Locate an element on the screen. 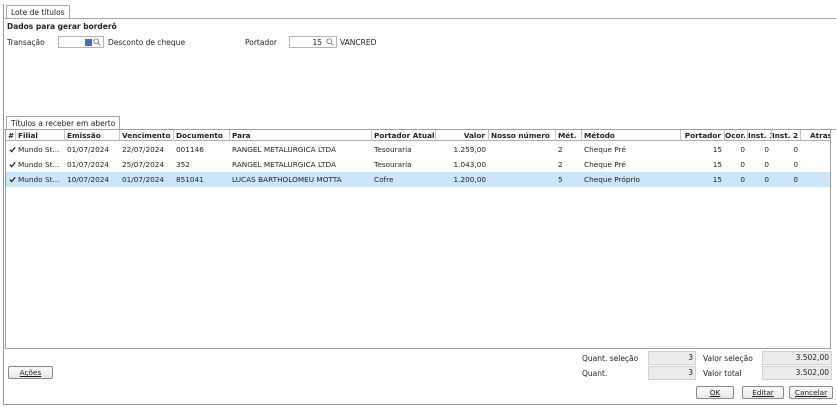 The image size is (837, 415). tab-lote-de-titulos: Lote de títulos is located at coordinates (38, 12).